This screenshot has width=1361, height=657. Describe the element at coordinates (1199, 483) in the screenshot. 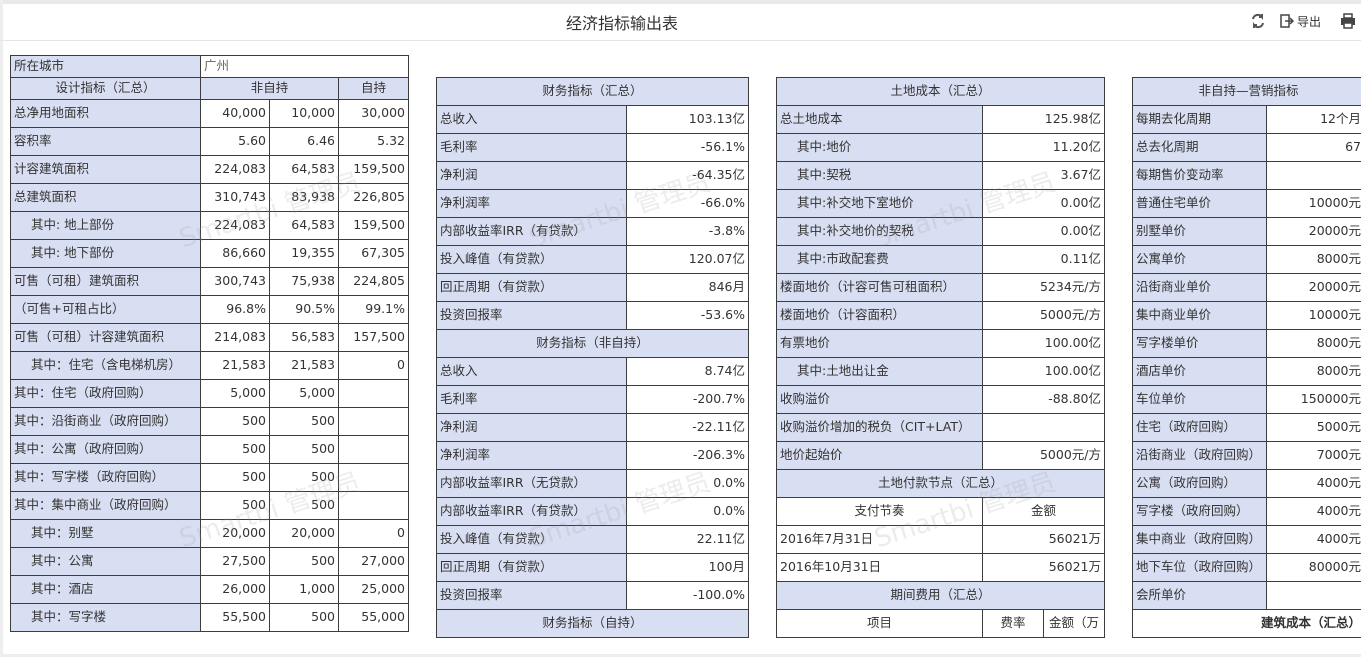

I see `row-label: 公寓（政府回购）` at that location.